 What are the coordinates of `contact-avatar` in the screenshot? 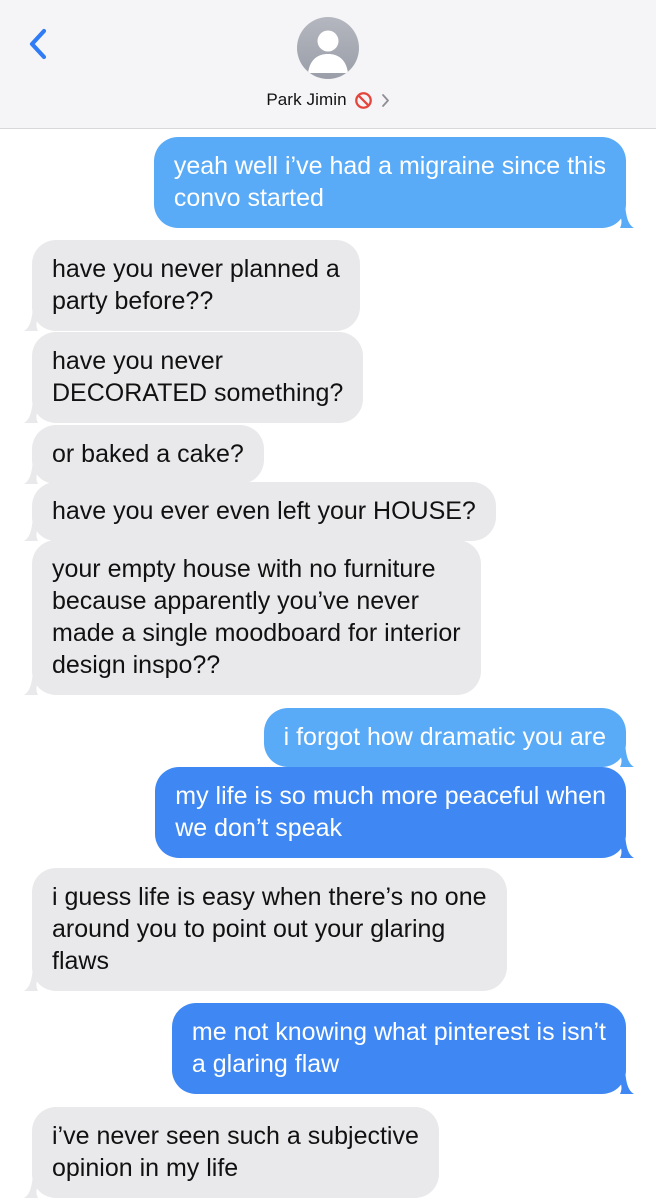 It's located at (328, 48).